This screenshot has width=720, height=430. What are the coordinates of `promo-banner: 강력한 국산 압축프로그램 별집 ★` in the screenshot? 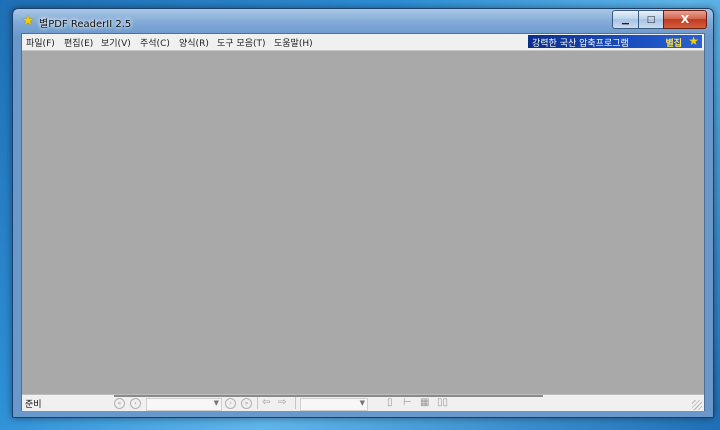 It's located at (615, 41).